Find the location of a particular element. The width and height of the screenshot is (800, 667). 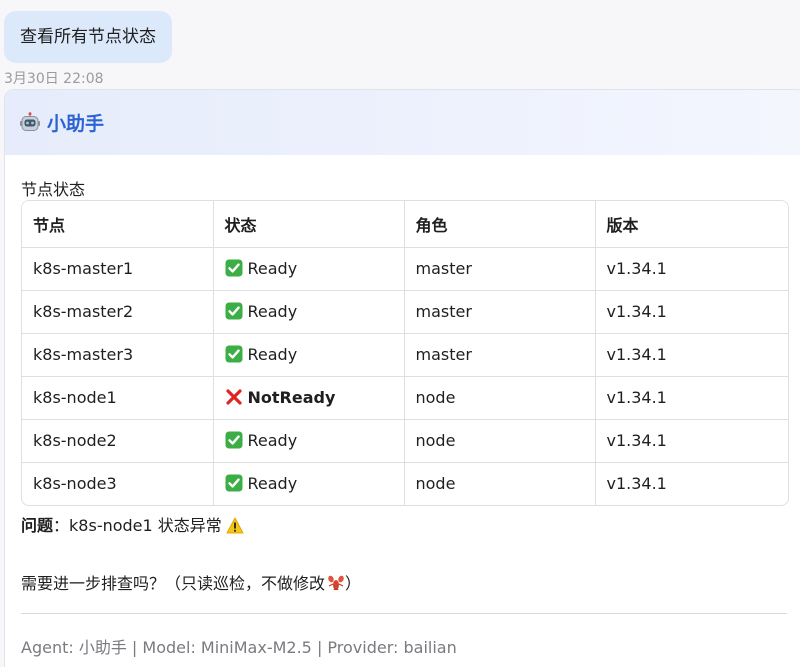

issue-line: 问题：k8s-node1 状态异常 is located at coordinates (132, 524).